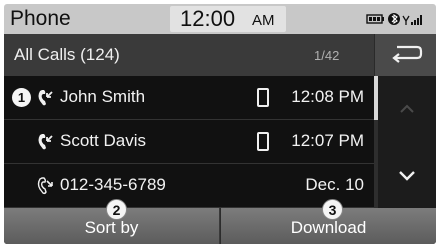  Describe the element at coordinates (327, 140) in the screenshot. I see `call-time: 12:07 PM` at that location.